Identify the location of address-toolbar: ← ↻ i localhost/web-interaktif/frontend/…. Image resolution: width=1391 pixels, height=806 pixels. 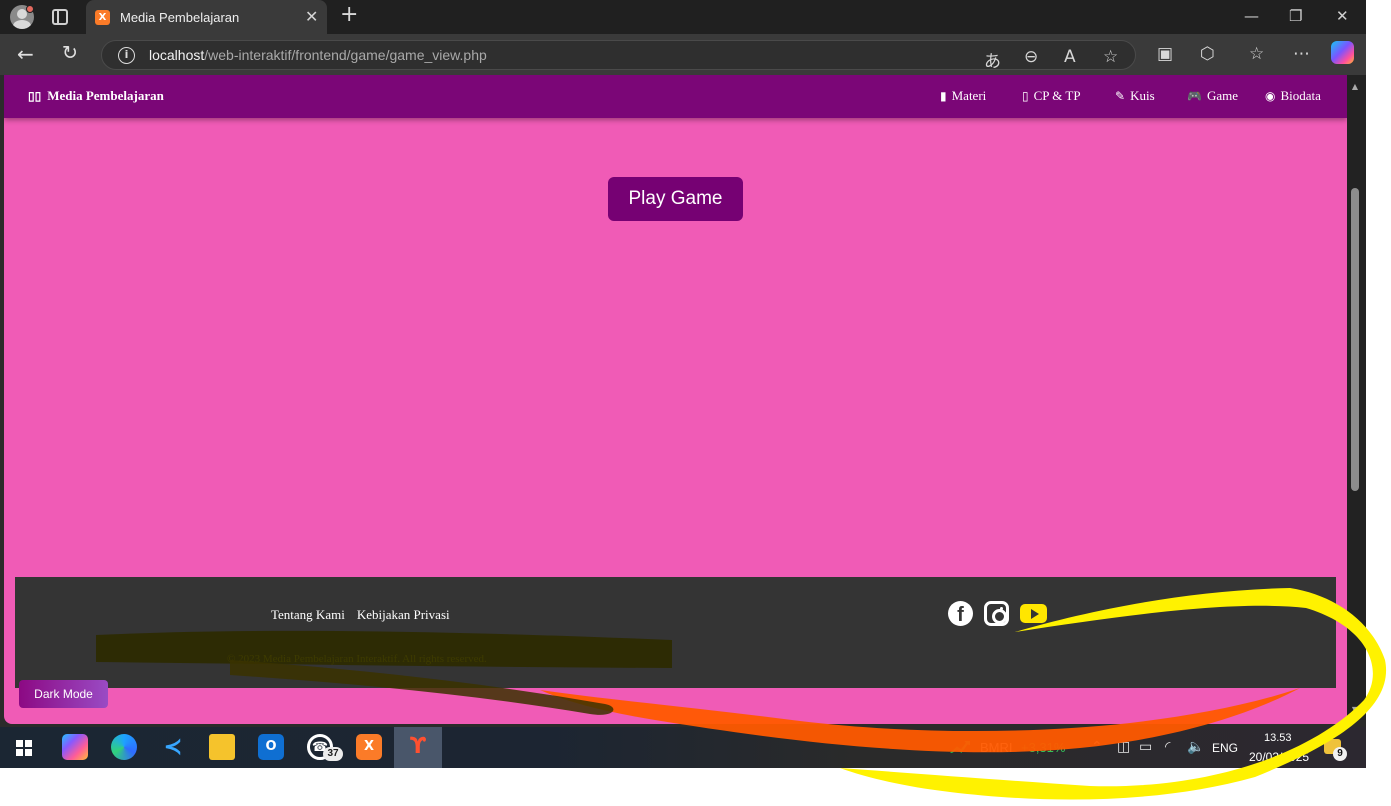
(683, 54).